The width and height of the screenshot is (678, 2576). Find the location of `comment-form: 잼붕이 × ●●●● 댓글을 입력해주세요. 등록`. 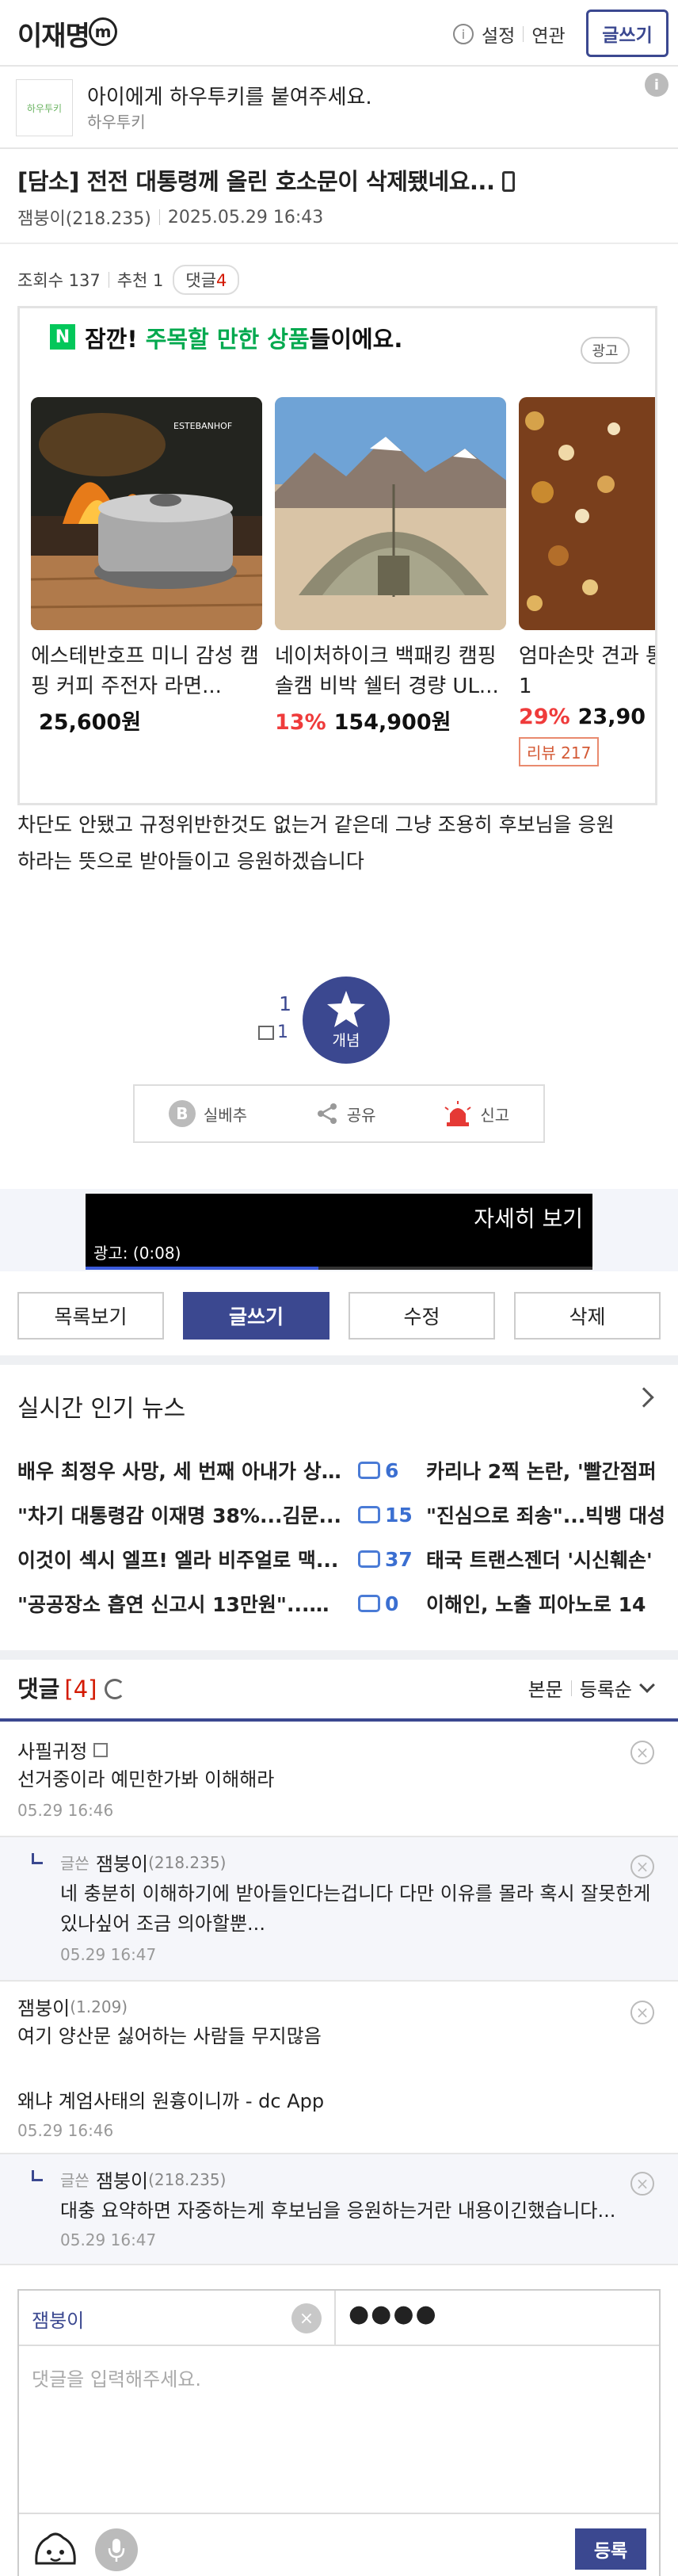

comment-form: 잼붕이 × ●●●● 댓글을 입력해주세요. 등록 is located at coordinates (339, 2432).